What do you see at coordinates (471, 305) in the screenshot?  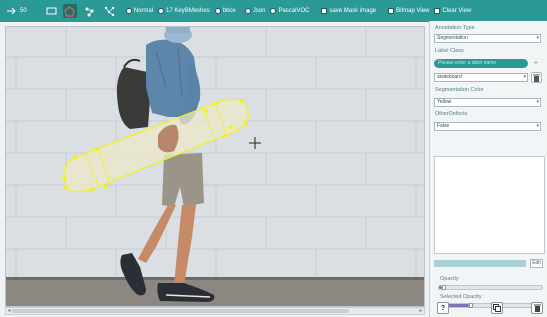 I see `selected-opacity-slider-knob` at bounding box center [471, 305].